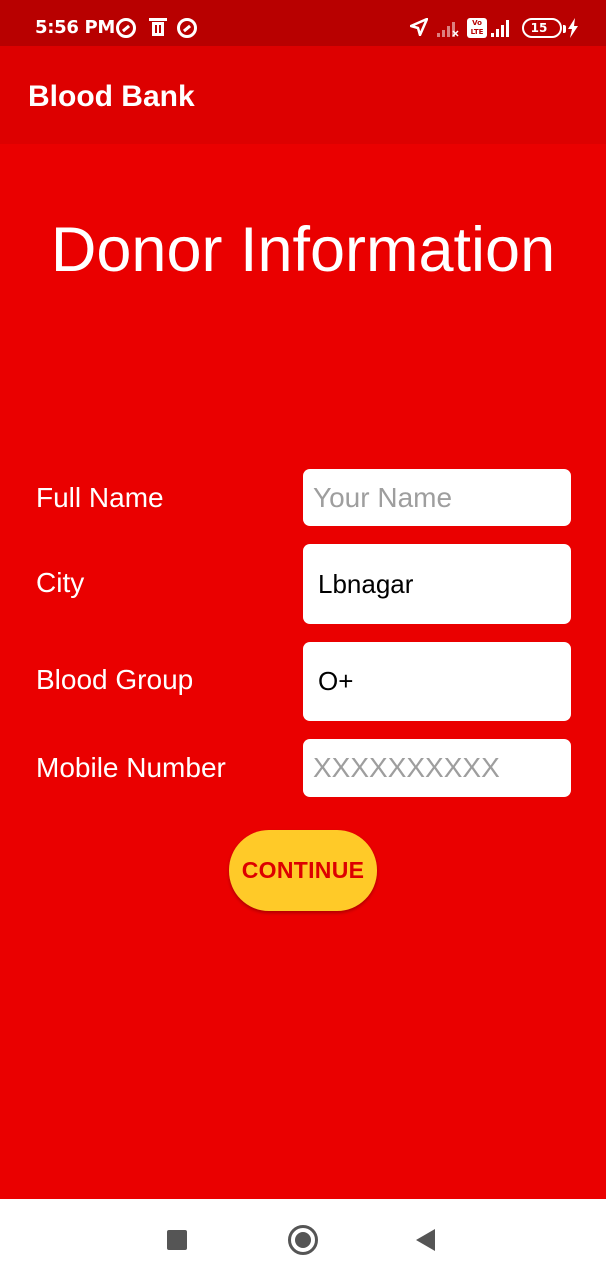 Image resolution: width=606 pixels, height=1280 pixels. What do you see at coordinates (437, 681) in the screenshot?
I see `blood-group-input` at bounding box center [437, 681].